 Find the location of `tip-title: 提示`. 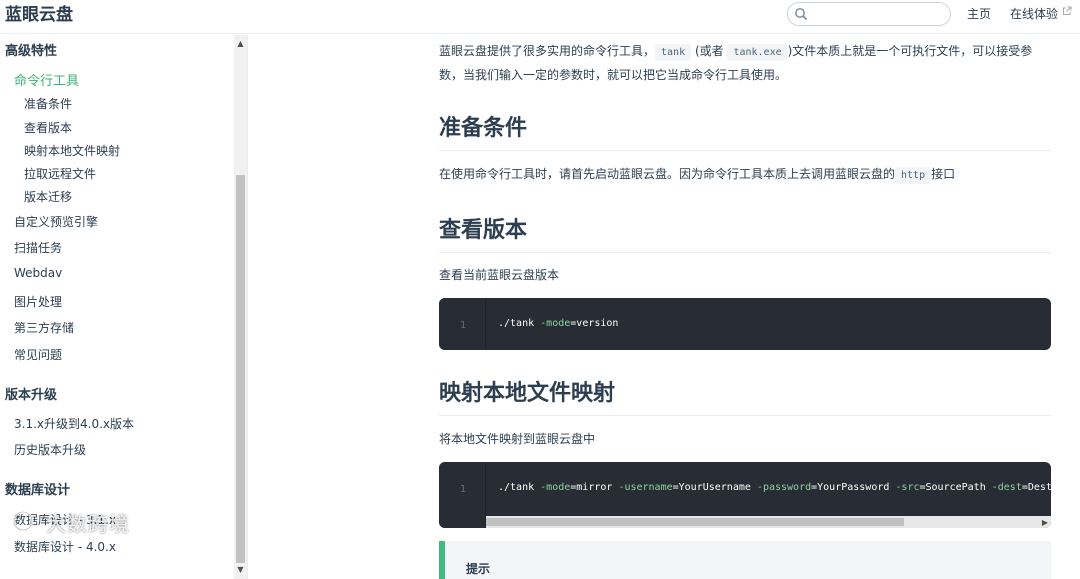

tip-title: 提示 is located at coordinates (478, 569).